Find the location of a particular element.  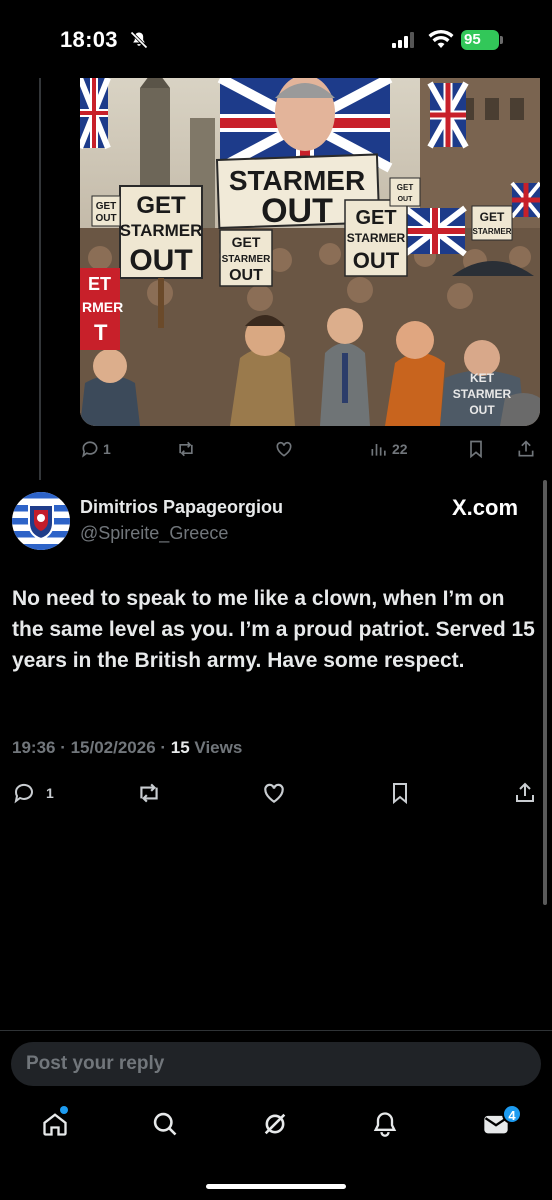

avatar is located at coordinates (41, 521).